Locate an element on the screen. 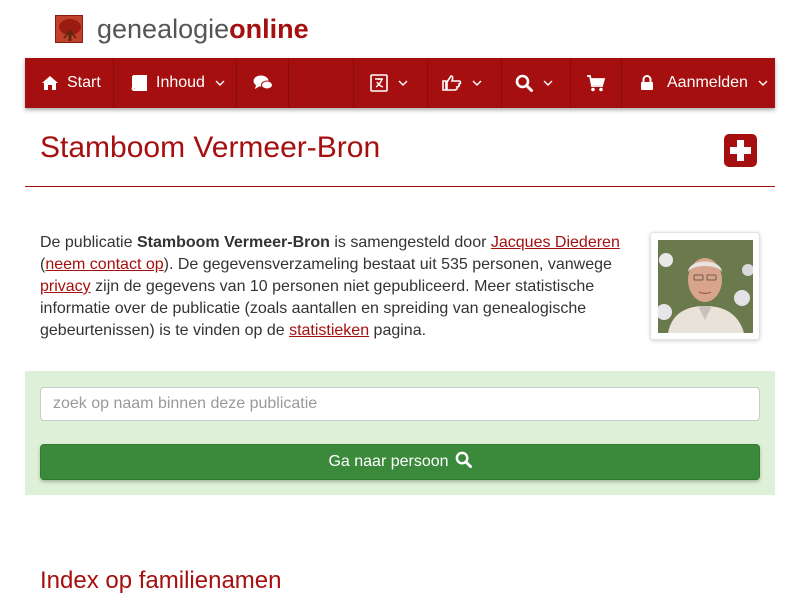 The image size is (800, 600). nav-login-label: Aanmelden is located at coordinates (707, 82).